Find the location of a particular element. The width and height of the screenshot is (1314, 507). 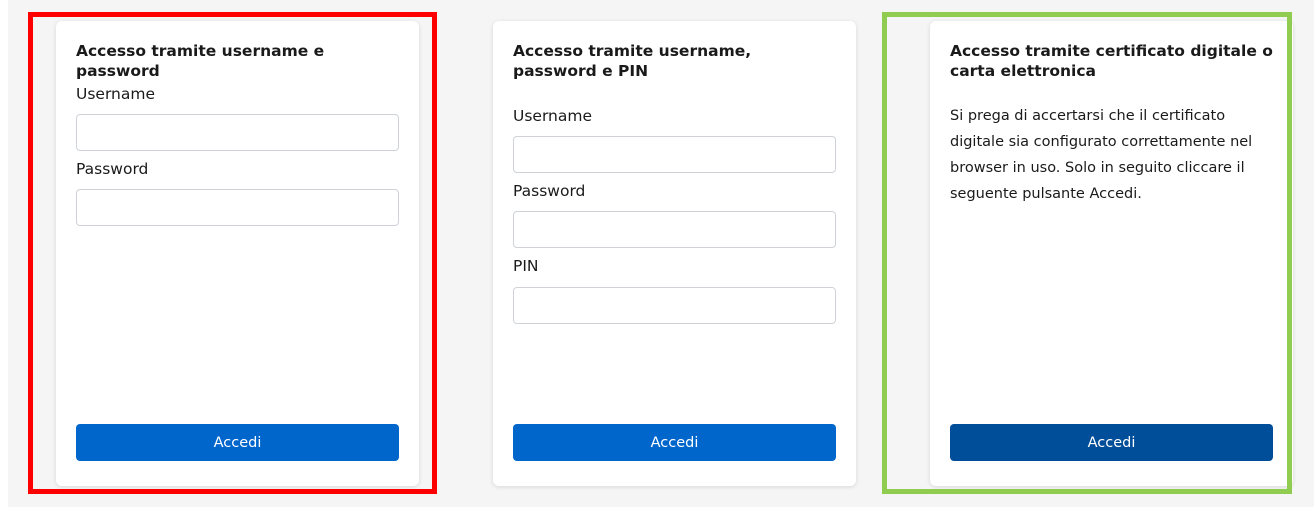

certificate-login-button: Accedi is located at coordinates (1111, 442).